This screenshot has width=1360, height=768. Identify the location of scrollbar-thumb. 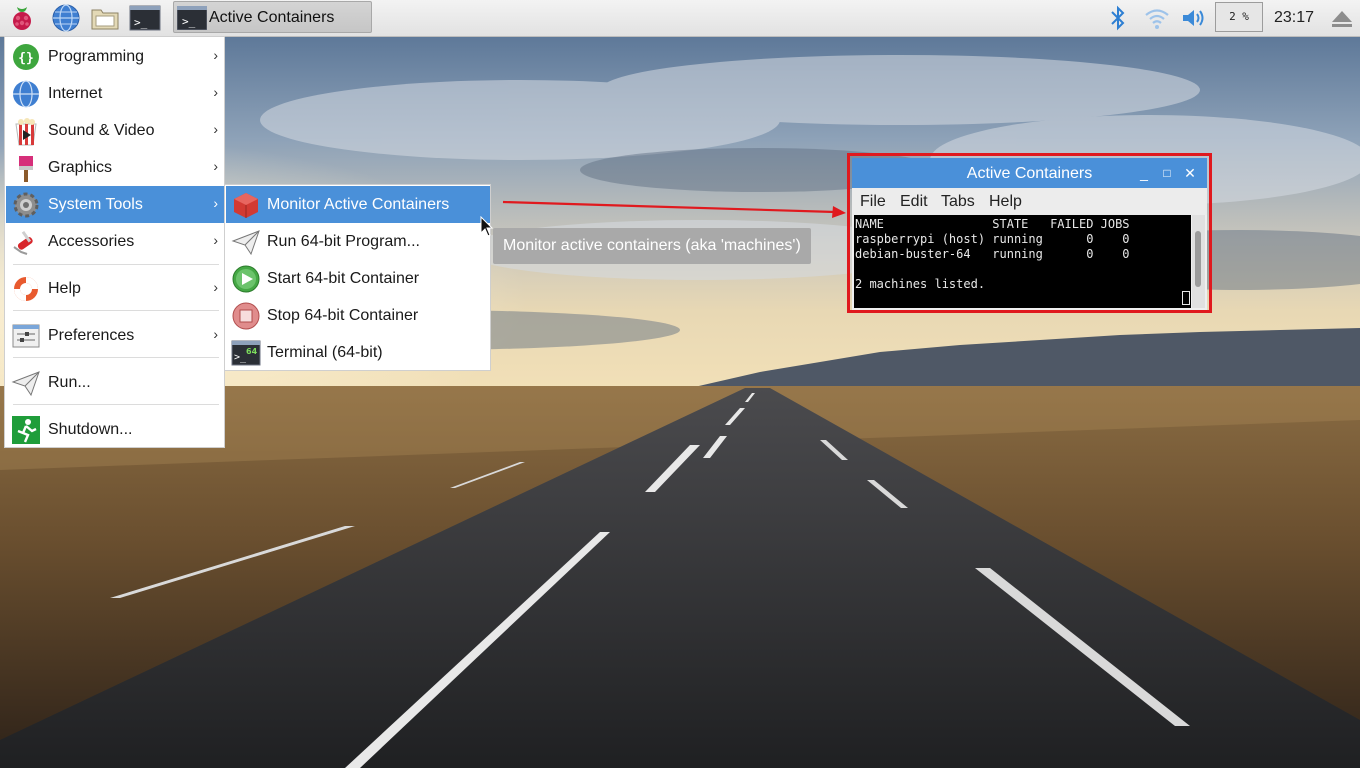
(1198, 259).